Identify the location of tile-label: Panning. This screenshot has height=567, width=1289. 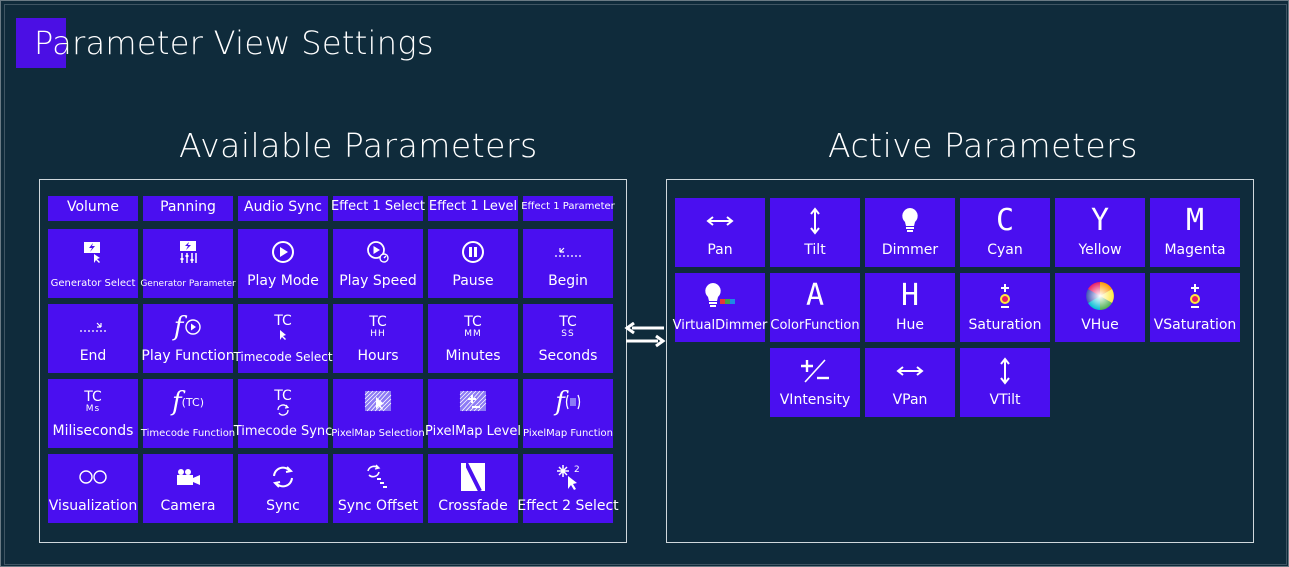
(188, 206).